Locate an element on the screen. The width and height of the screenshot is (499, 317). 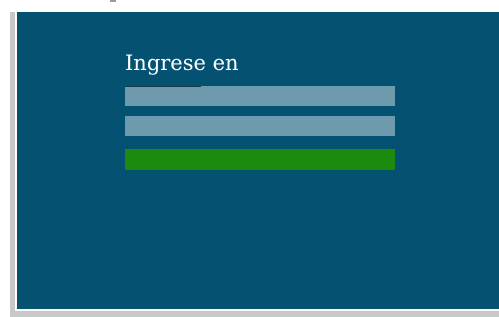
username-input is located at coordinates (260, 96).